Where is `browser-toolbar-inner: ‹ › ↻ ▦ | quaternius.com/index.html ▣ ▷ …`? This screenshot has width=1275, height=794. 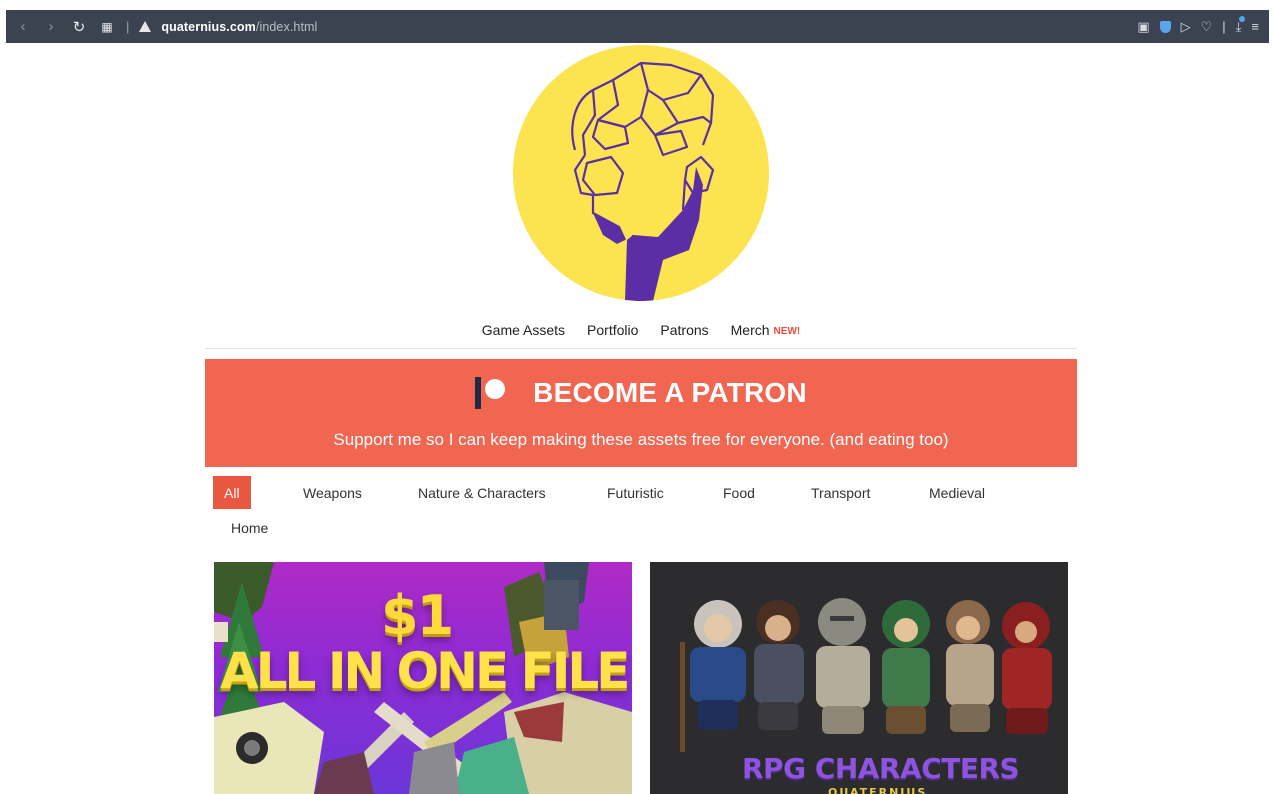 browser-toolbar-inner: ‹ › ↻ ▦ | quaternius.com/index.html ▣ ▷ … is located at coordinates (637, 26).